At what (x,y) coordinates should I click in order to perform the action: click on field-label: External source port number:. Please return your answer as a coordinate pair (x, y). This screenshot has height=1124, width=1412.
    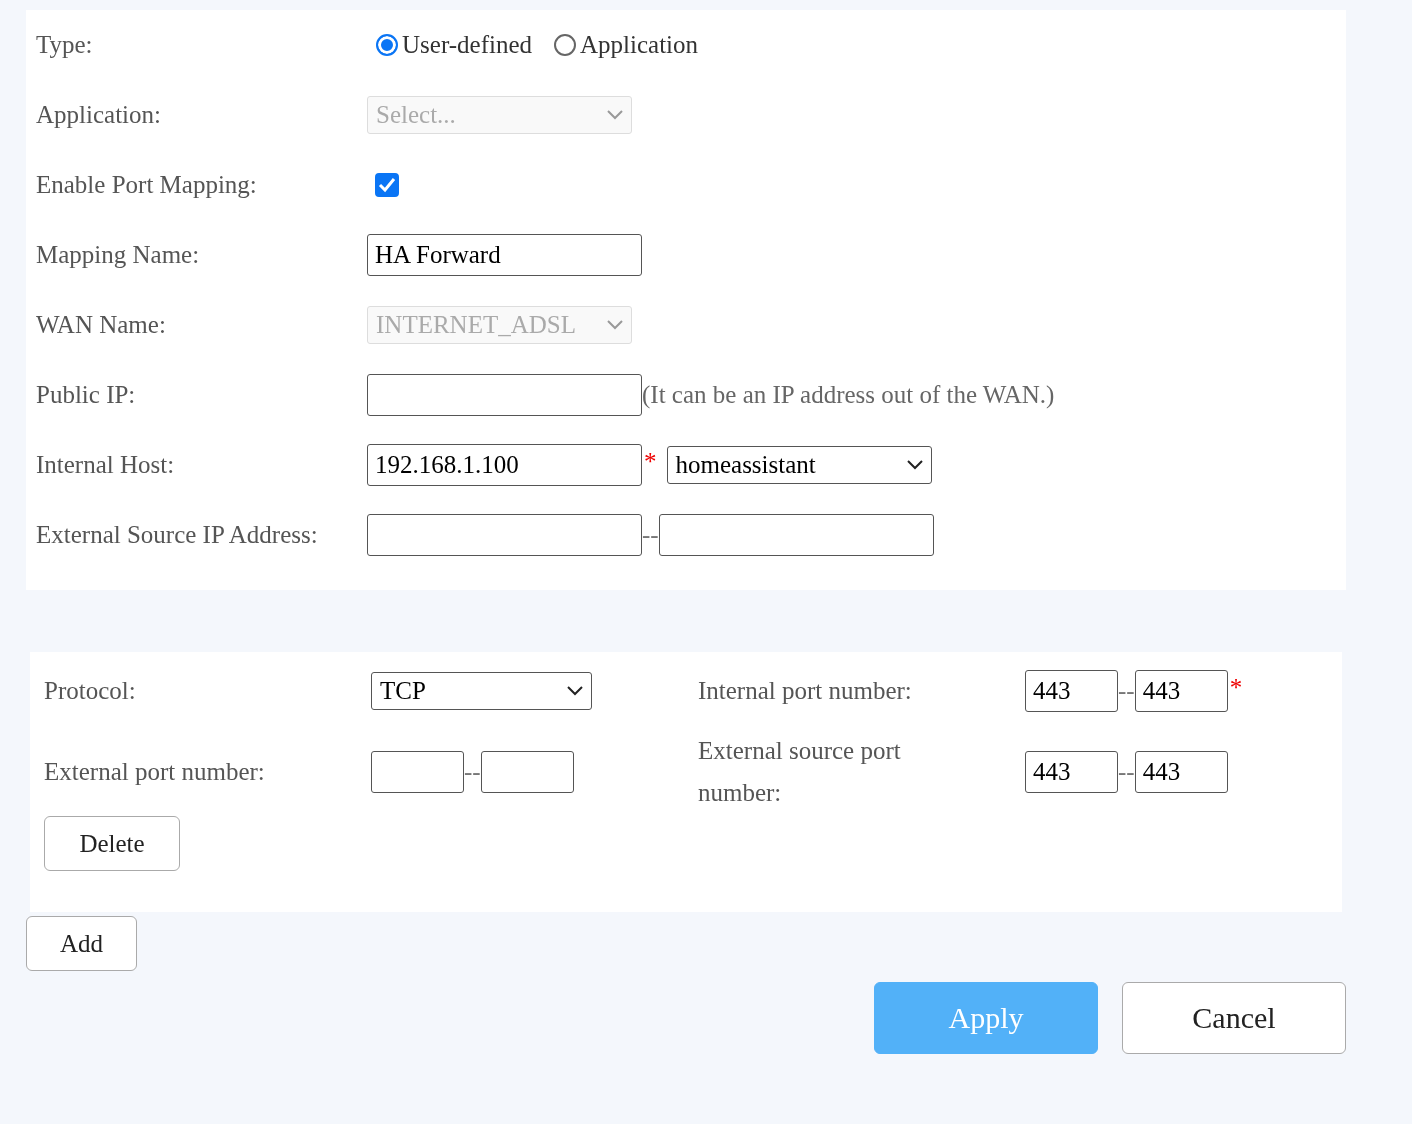
    Looking at the image, I should click on (800, 771).